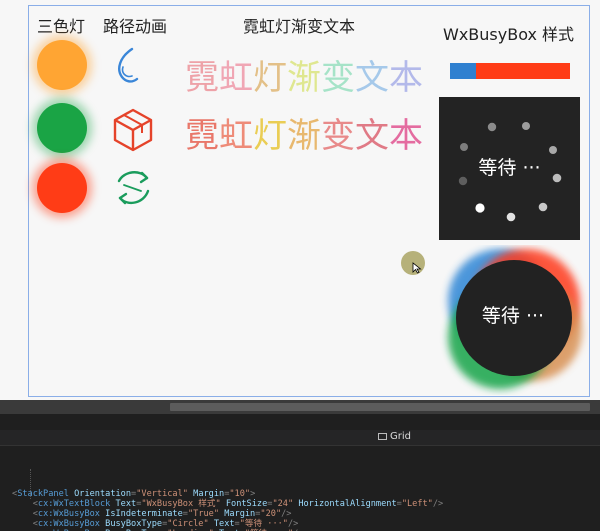 This screenshot has width=600, height=531. Describe the element at coordinates (463, 71) in the screenshot. I see `busy-progress-fill` at that location.